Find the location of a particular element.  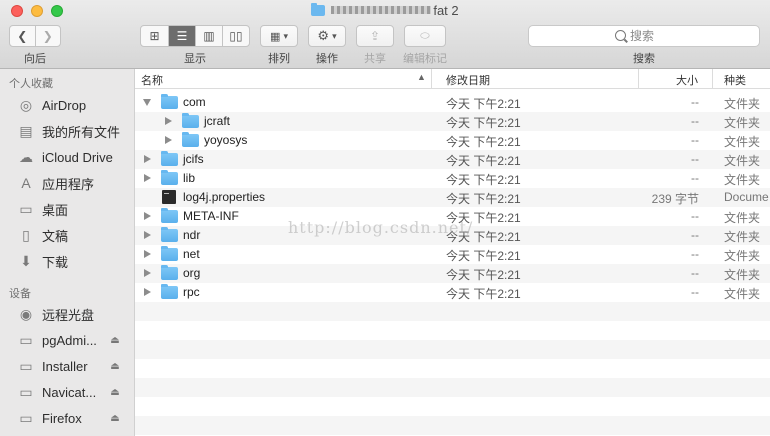

edit-tags-label: 编辑标记 is located at coordinates (425, 59).